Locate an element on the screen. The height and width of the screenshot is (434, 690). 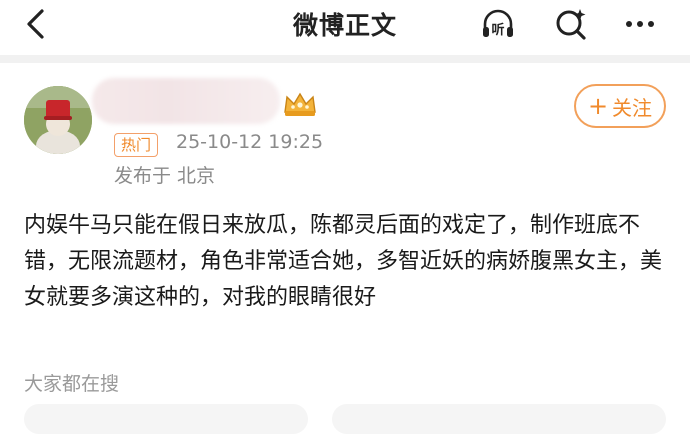
post-location: 发布于 北京 is located at coordinates (165, 176).